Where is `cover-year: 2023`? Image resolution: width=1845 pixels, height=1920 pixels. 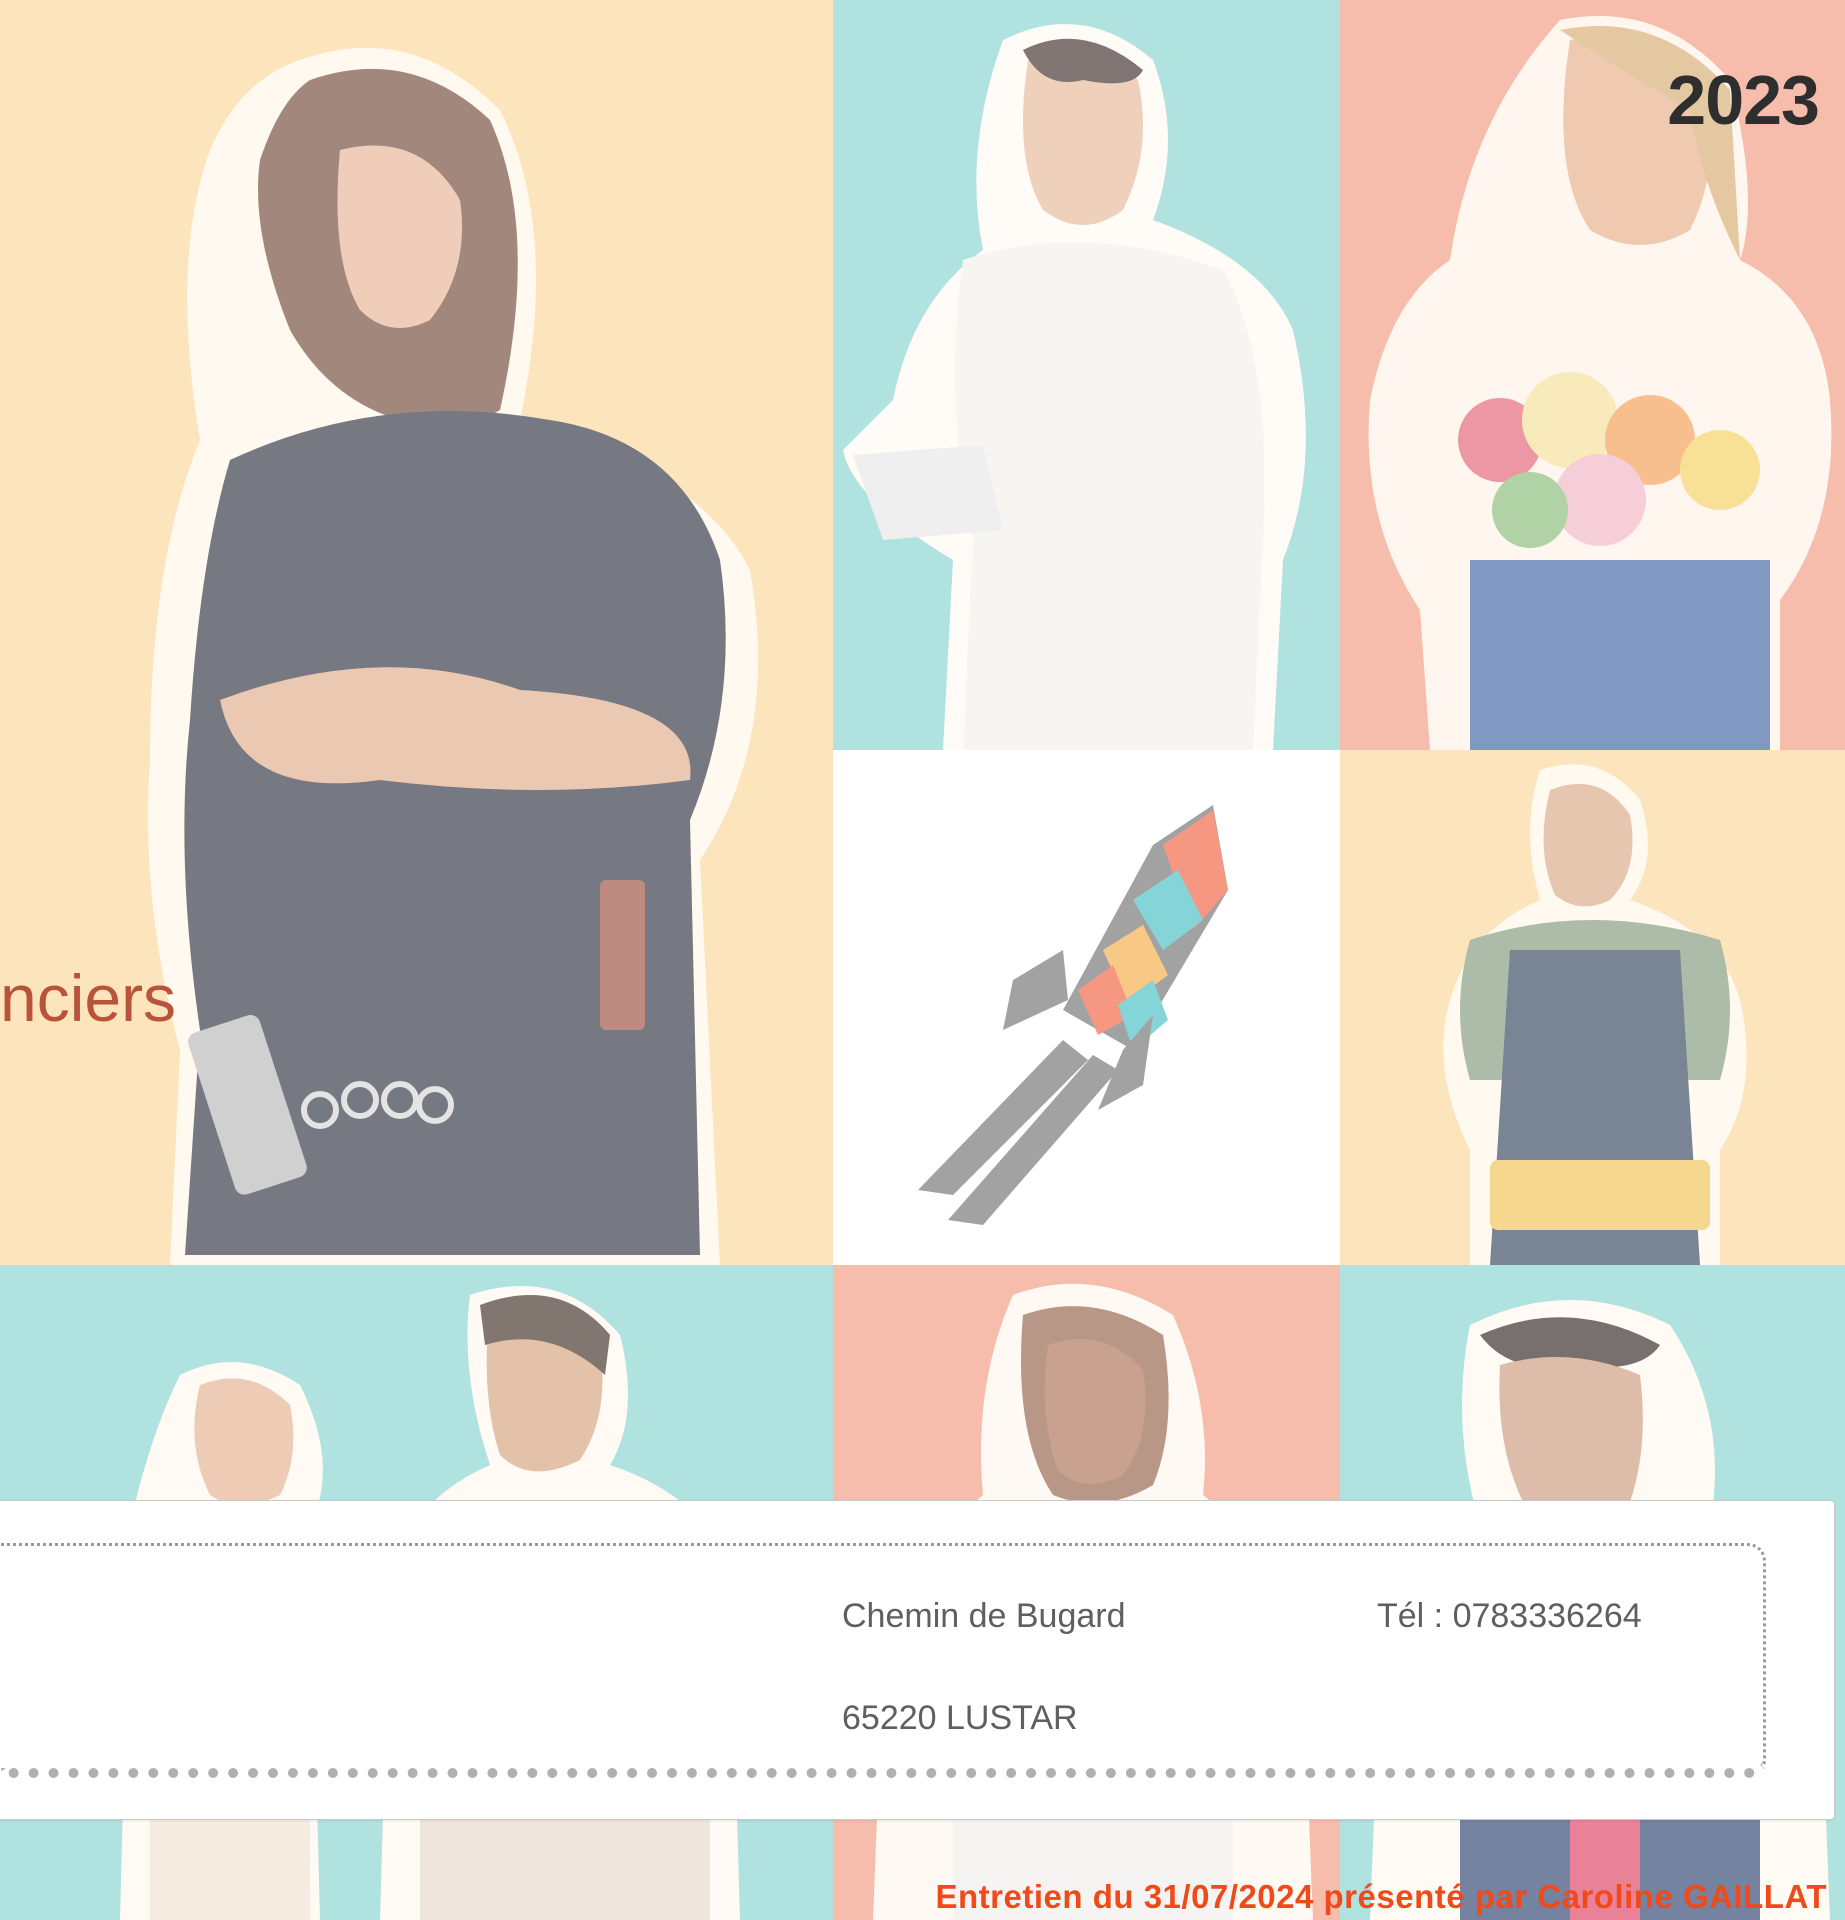
cover-year: 2023 is located at coordinates (1743, 100).